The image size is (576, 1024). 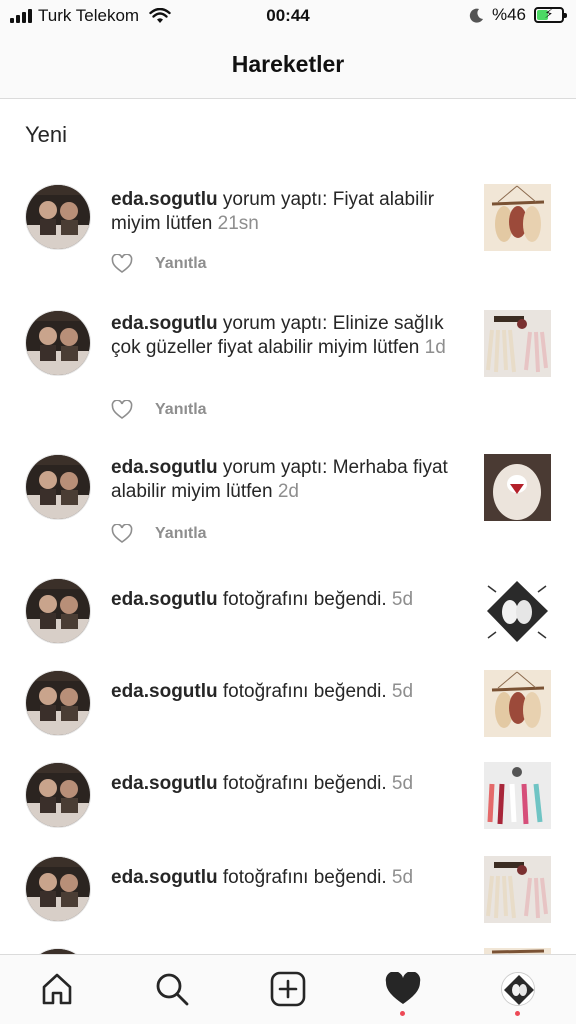 What do you see at coordinates (508, 14) in the screenshot?
I see `battery-percentage: %46` at bounding box center [508, 14].